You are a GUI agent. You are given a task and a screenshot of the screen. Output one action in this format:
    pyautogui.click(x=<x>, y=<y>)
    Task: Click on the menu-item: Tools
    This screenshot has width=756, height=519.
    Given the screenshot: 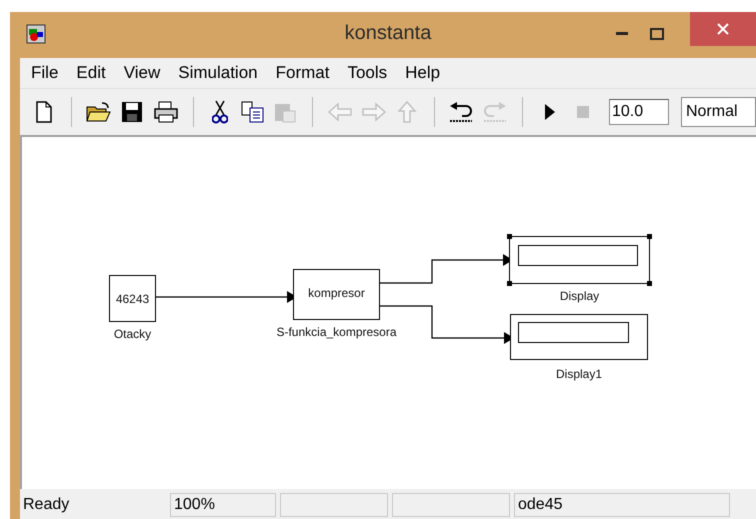 What is the action you would take?
    pyautogui.click(x=367, y=73)
    